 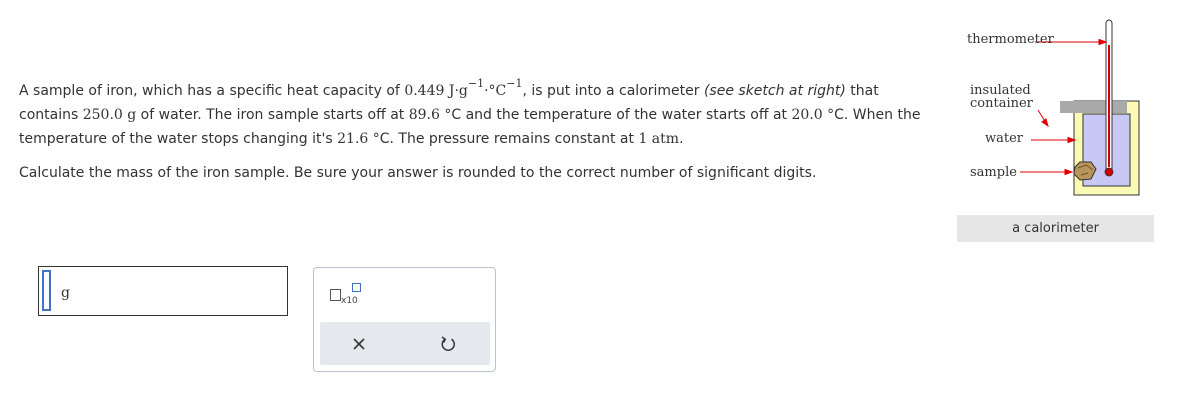 What do you see at coordinates (458, 91) in the screenshot?
I see `unit-text: J·g` at bounding box center [458, 91].